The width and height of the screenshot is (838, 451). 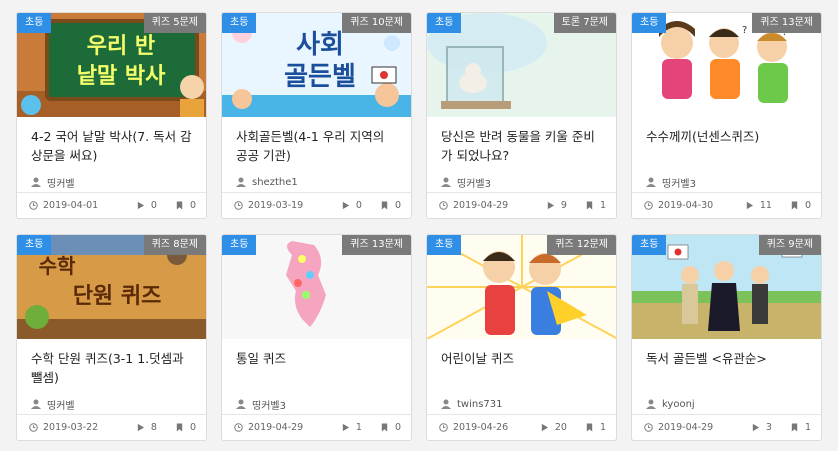 What do you see at coordinates (317, 369) in the screenshot?
I see `card-title: 통일 퀴즈` at bounding box center [317, 369].